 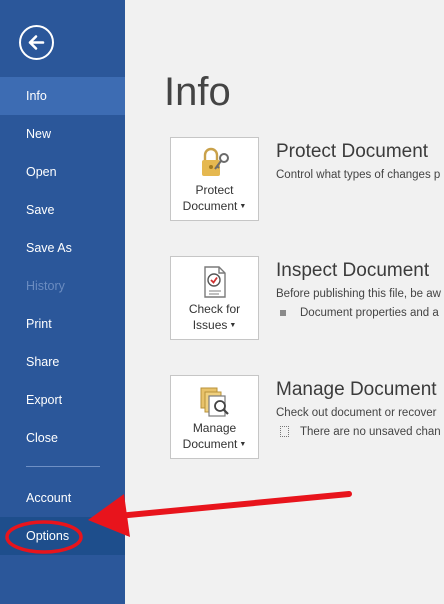 What do you see at coordinates (62, 96) in the screenshot?
I see `sidebar-item-info: Info` at bounding box center [62, 96].